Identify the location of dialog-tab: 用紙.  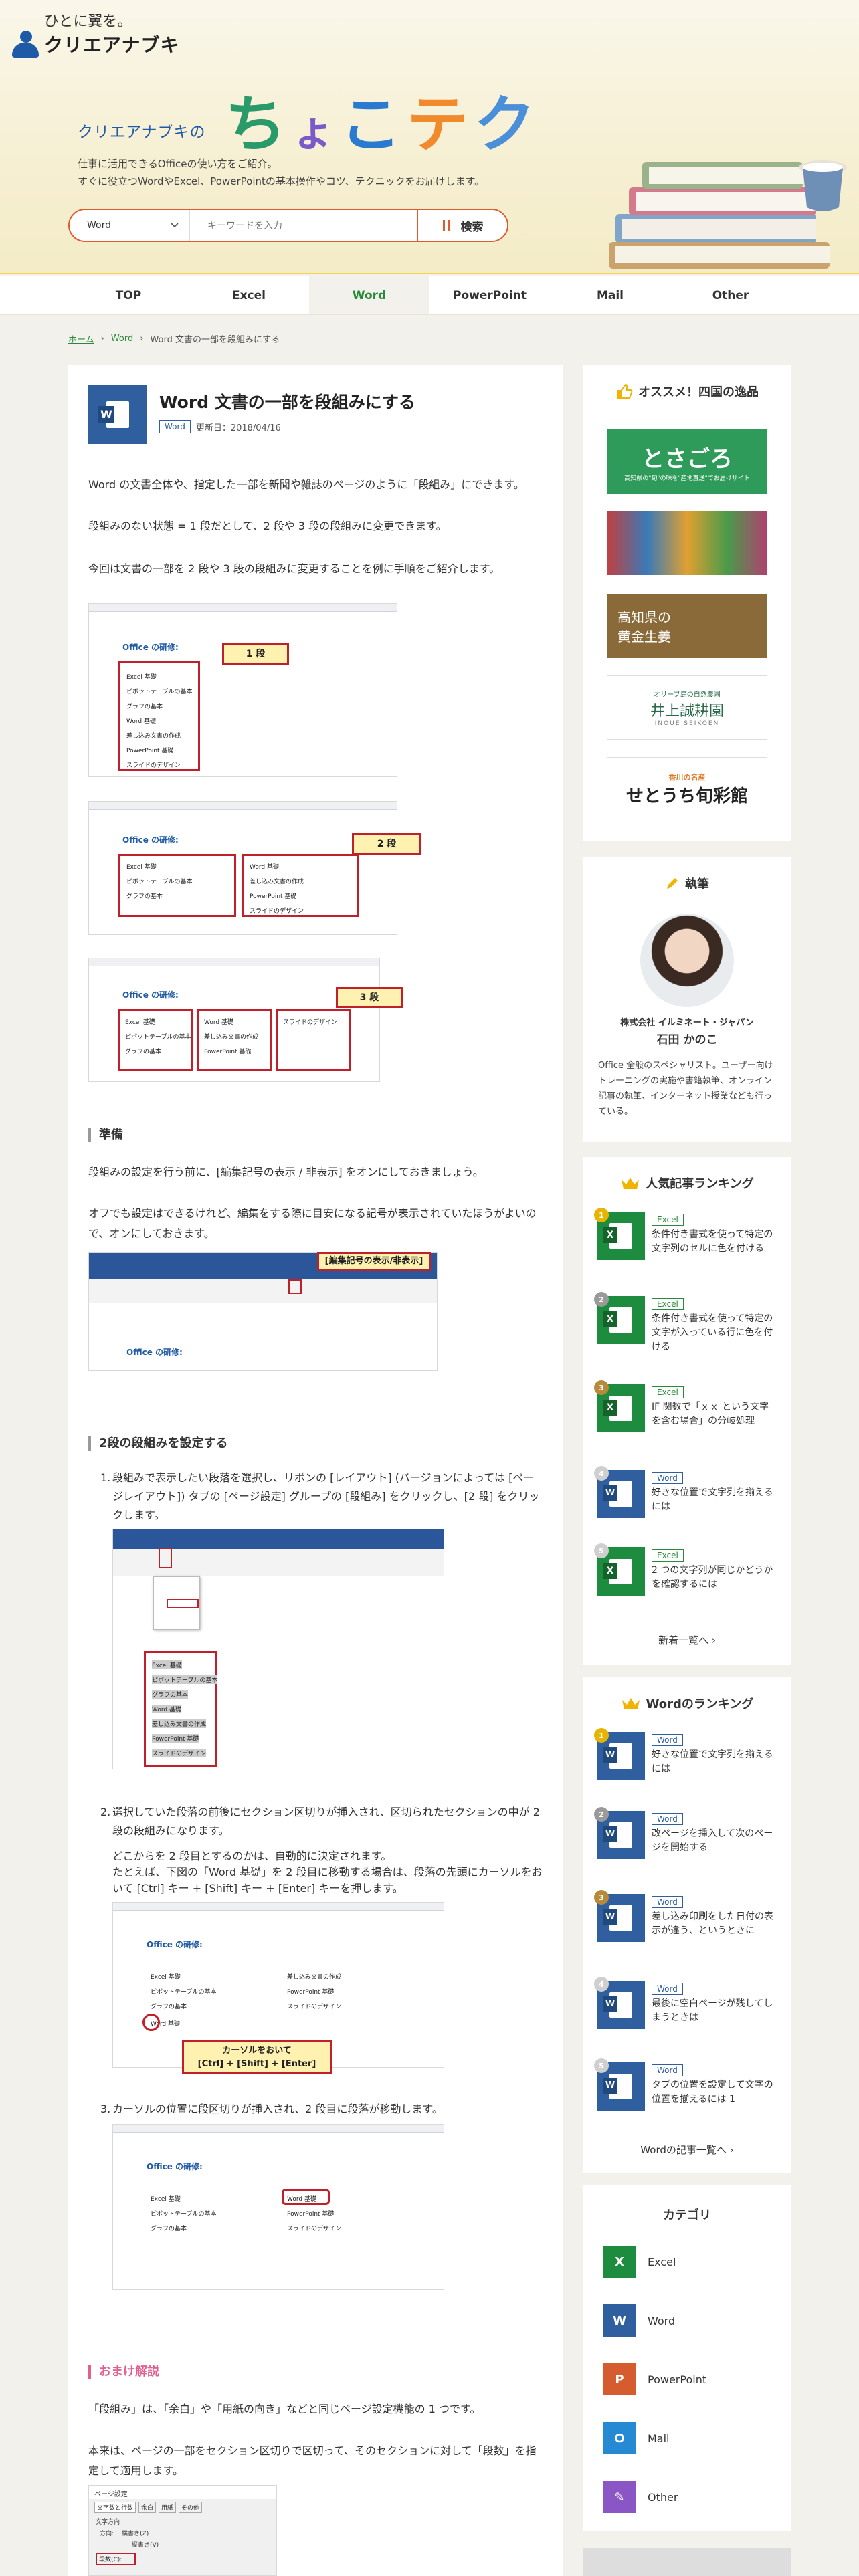
(168, 2507).